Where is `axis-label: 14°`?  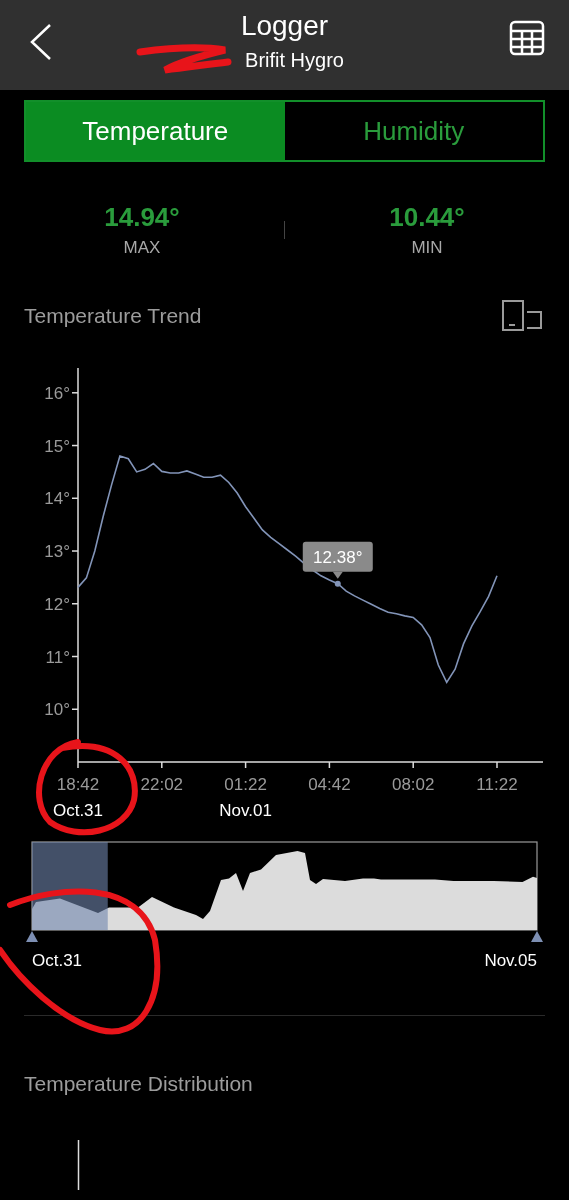 axis-label: 14° is located at coordinates (57, 499).